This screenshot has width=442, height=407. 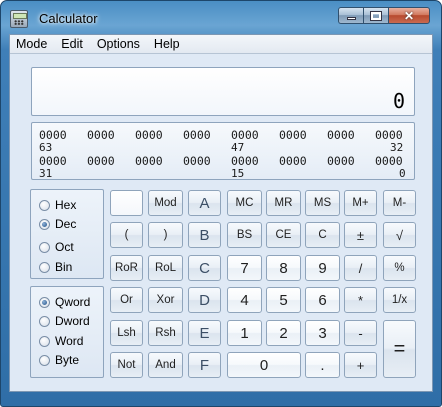 What do you see at coordinates (204, 300) in the screenshot?
I see `hex-d-button: D` at bounding box center [204, 300].